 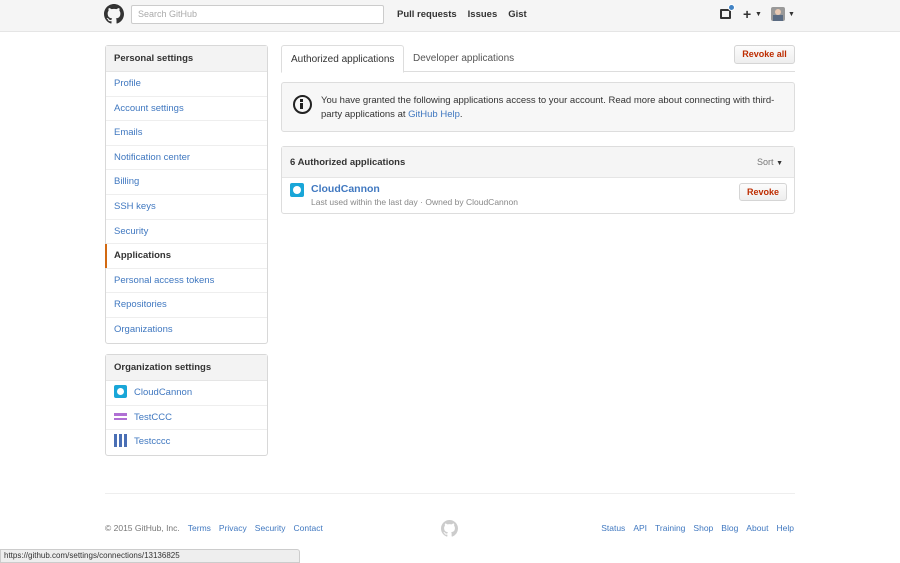 What do you see at coordinates (670, 528) in the screenshot?
I see `footer-link-training: Training` at bounding box center [670, 528].